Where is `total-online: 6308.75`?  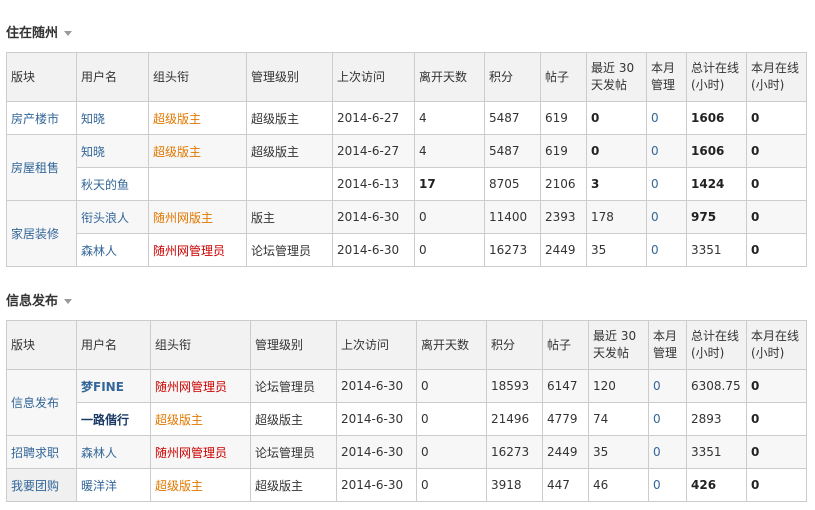
total-online: 6308.75 is located at coordinates (716, 386).